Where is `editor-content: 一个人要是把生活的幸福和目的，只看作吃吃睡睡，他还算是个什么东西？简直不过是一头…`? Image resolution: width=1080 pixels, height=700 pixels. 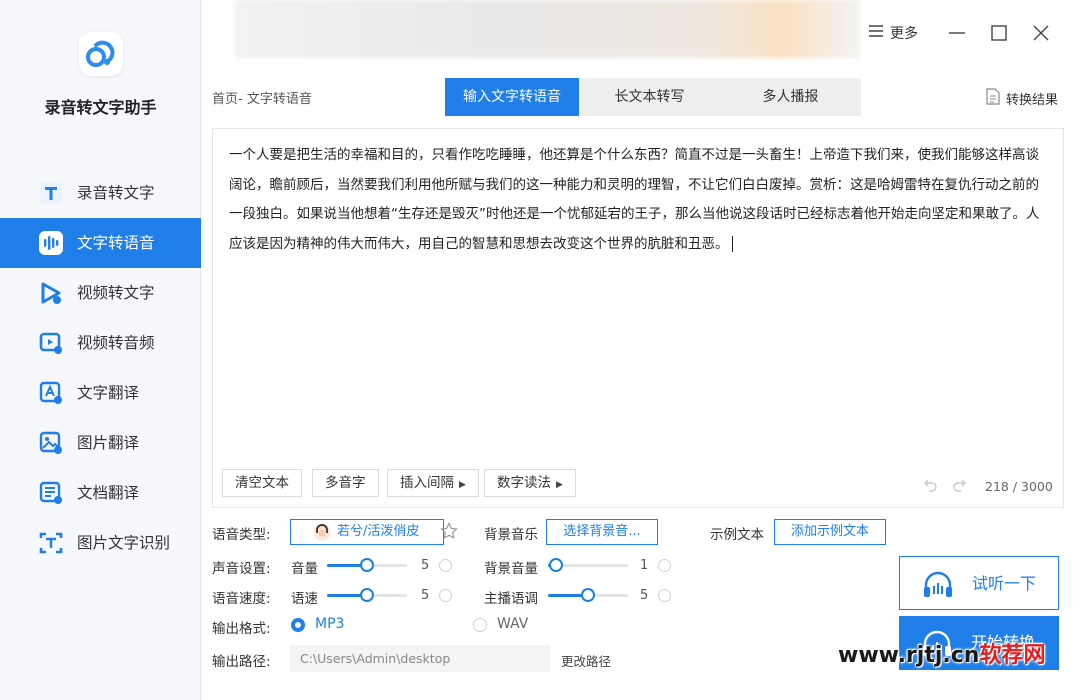 editor-content: 一个人要是把生活的幸福和目的，只看作吃吃睡睡，他还算是个什么东西？简直不过是一头… is located at coordinates (634, 199).